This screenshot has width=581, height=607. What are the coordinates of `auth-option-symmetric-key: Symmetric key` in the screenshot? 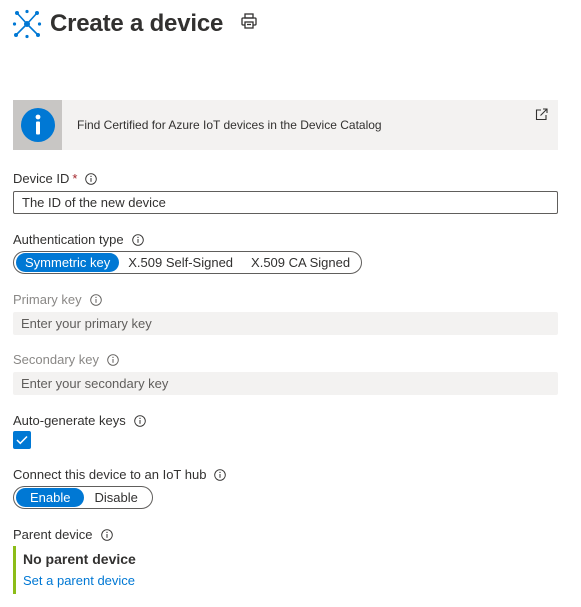 It's located at (68, 262).